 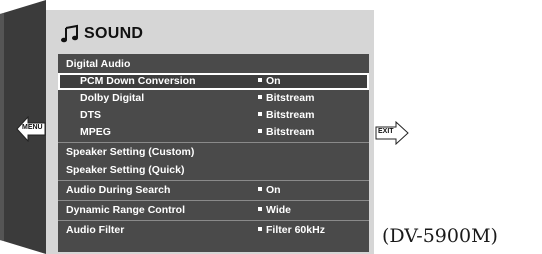 I want to click on menu-row: DTS Bitstream, so click(x=213, y=115).